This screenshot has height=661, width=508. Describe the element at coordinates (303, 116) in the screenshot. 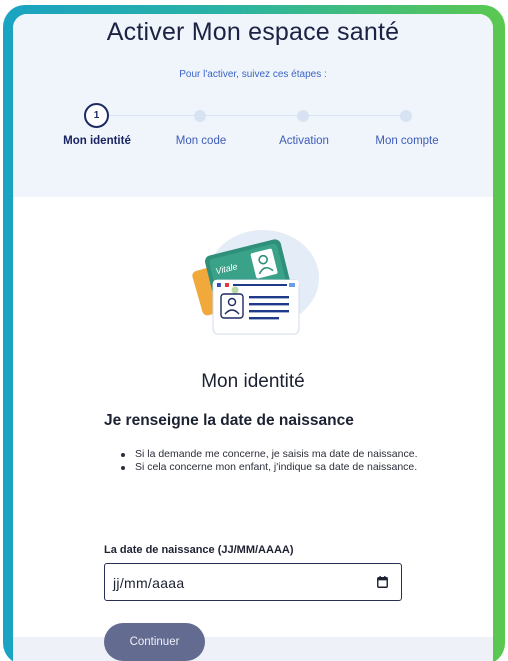

I see `step-3-dot` at that location.